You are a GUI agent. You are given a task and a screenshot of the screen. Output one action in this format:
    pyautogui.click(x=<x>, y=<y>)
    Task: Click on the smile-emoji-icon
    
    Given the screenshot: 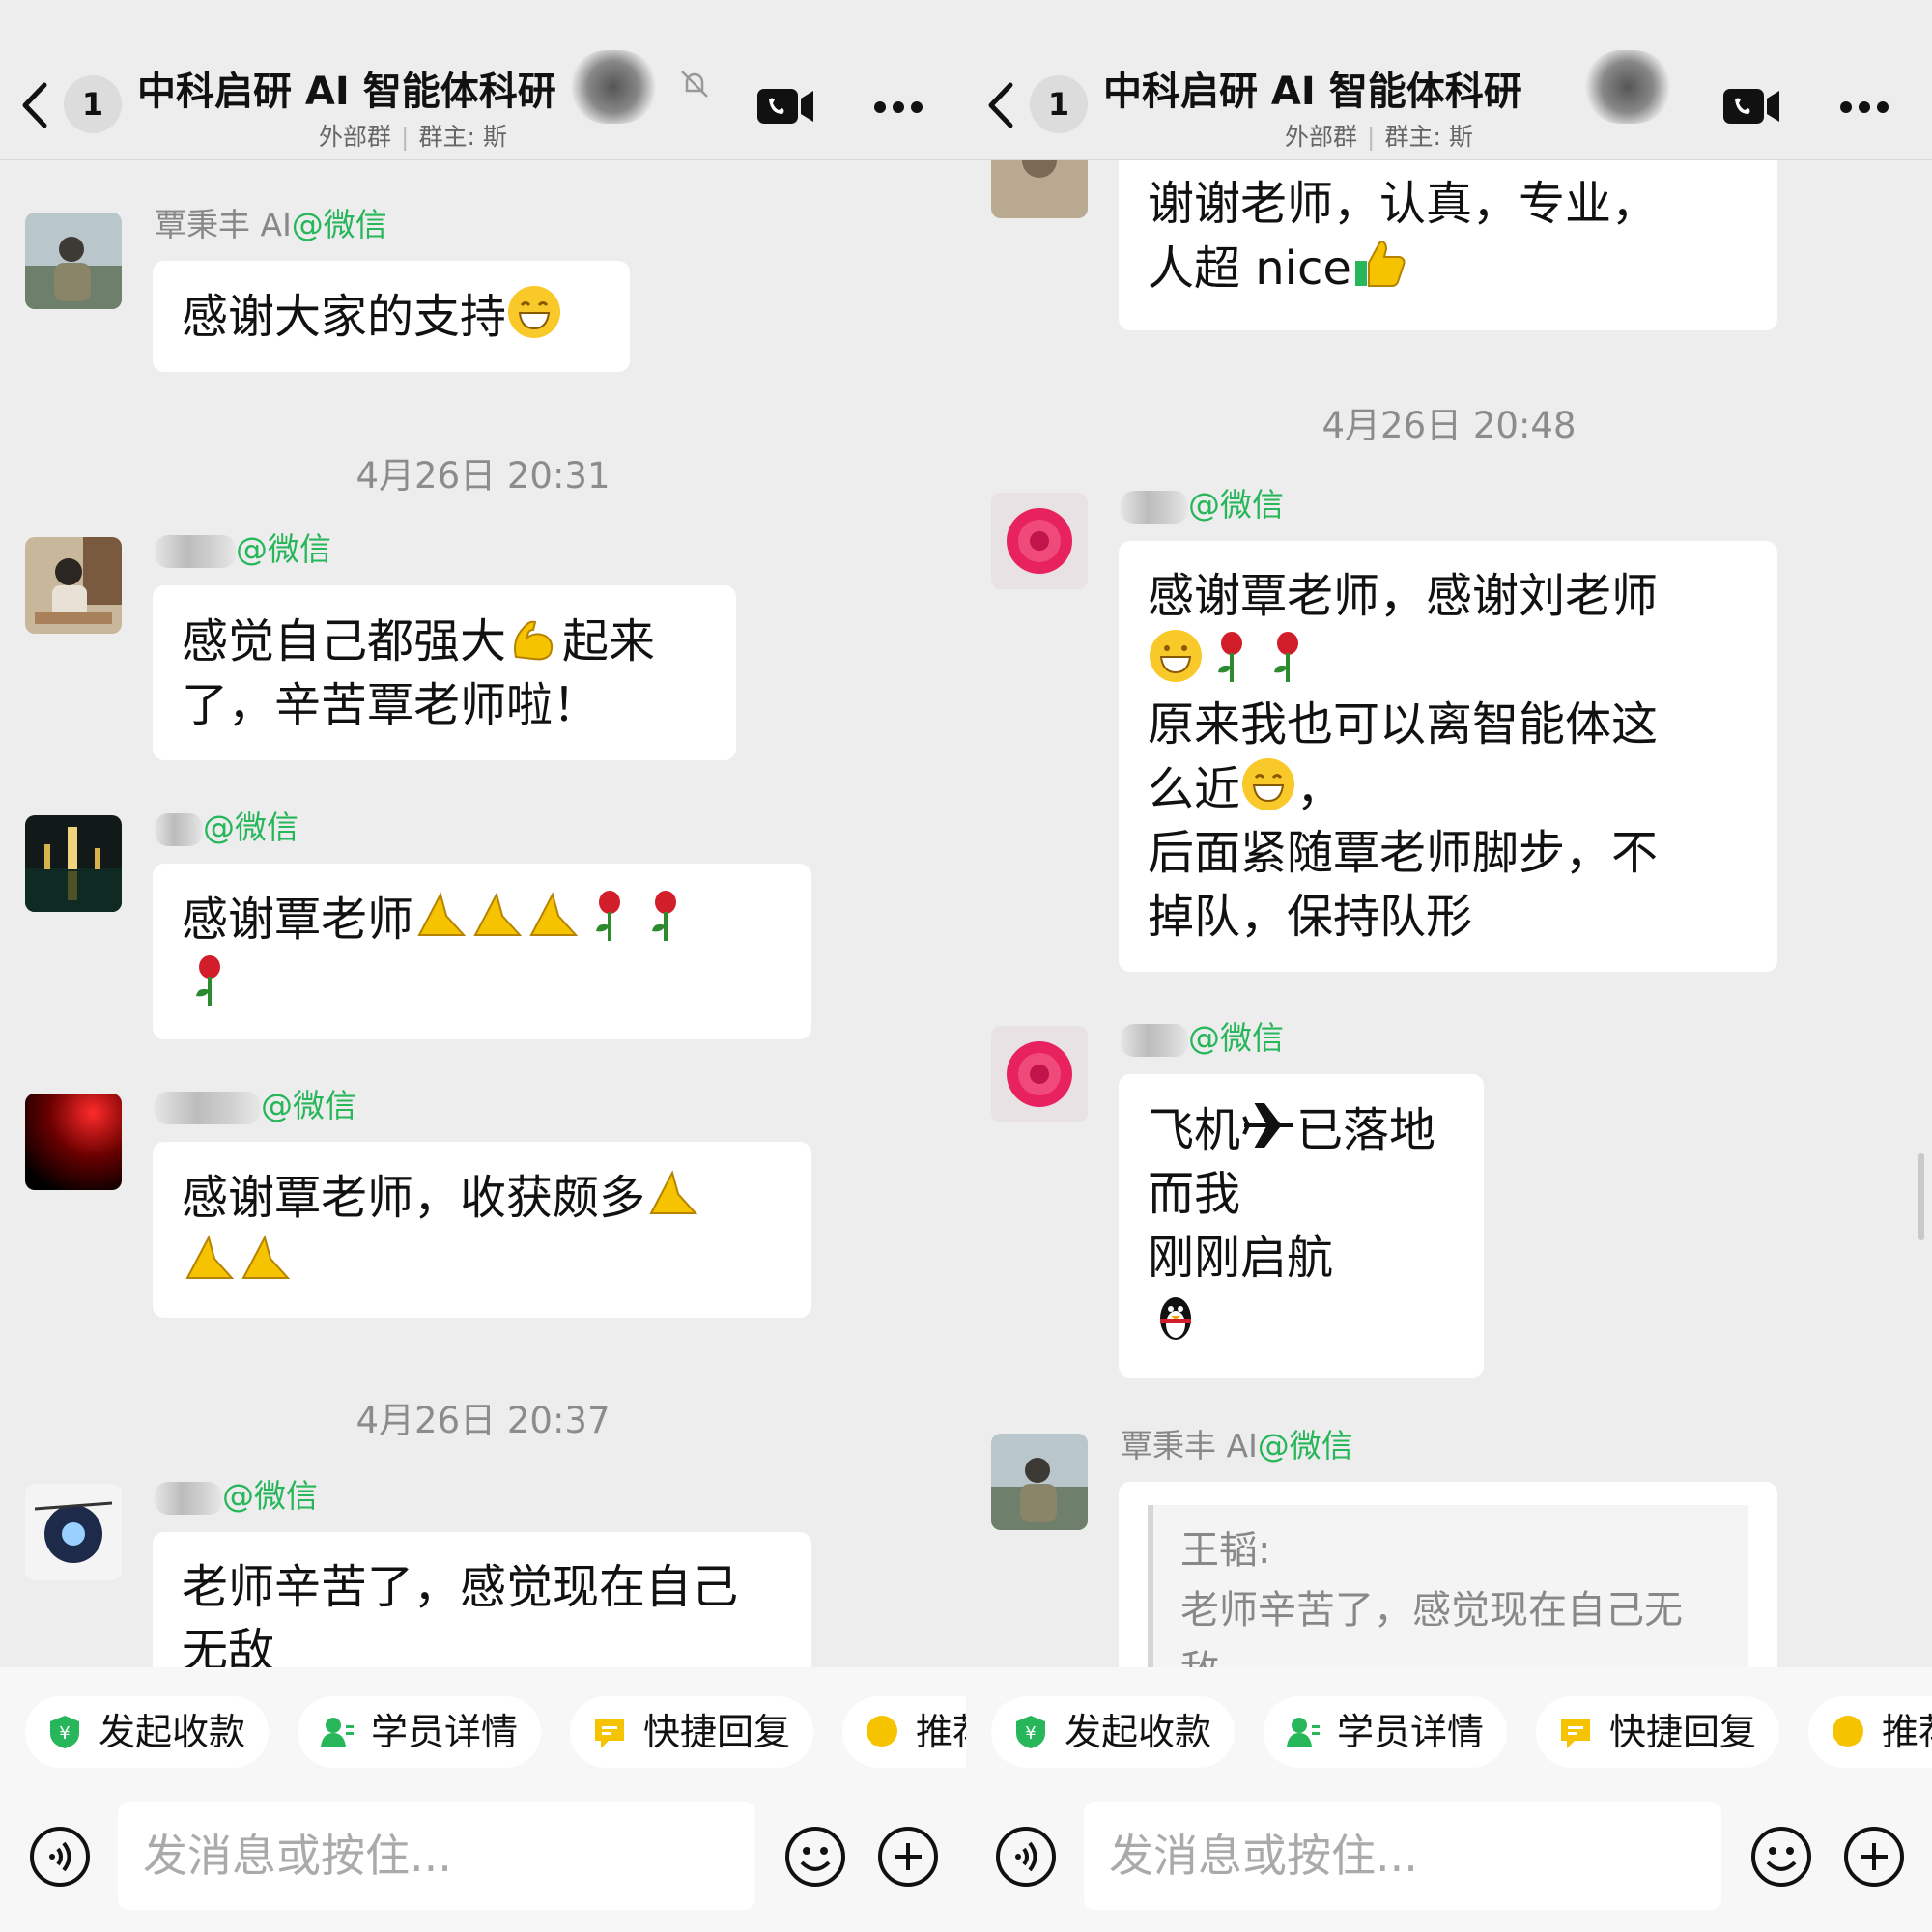 What is the action you would take?
    pyautogui.click(x=1176, y=656)
    